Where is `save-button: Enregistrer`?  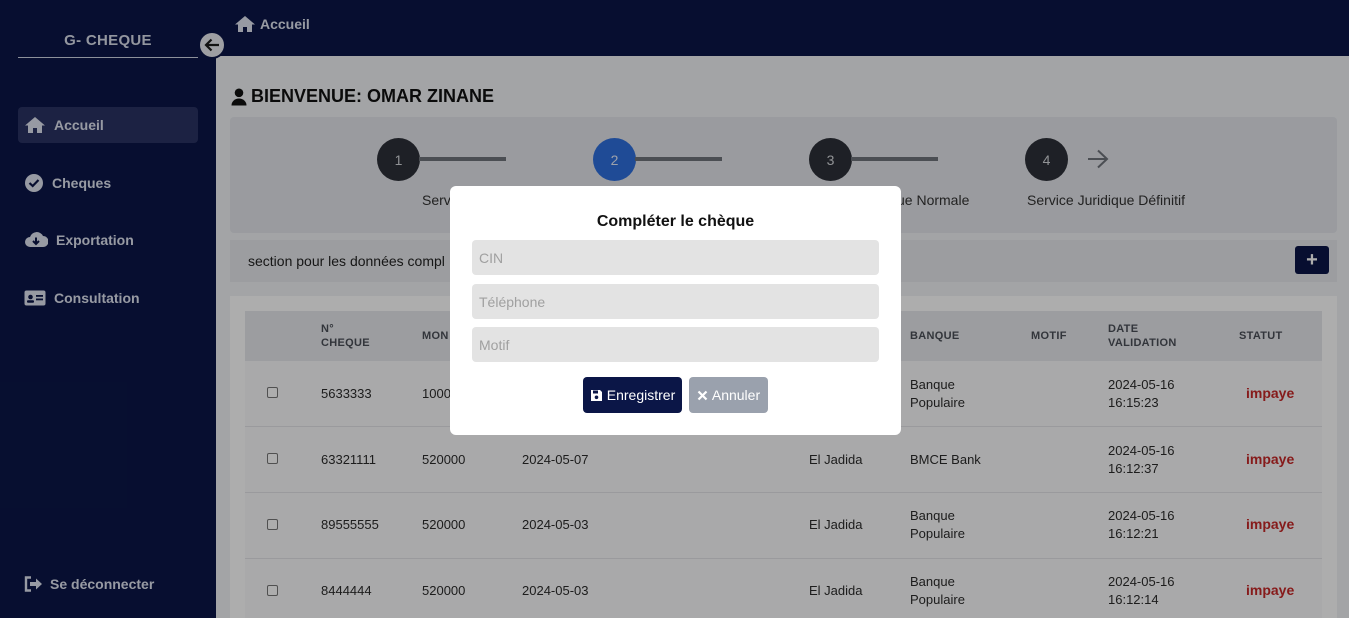 save-button: Enregistrer is located at coordinates (632, 395).